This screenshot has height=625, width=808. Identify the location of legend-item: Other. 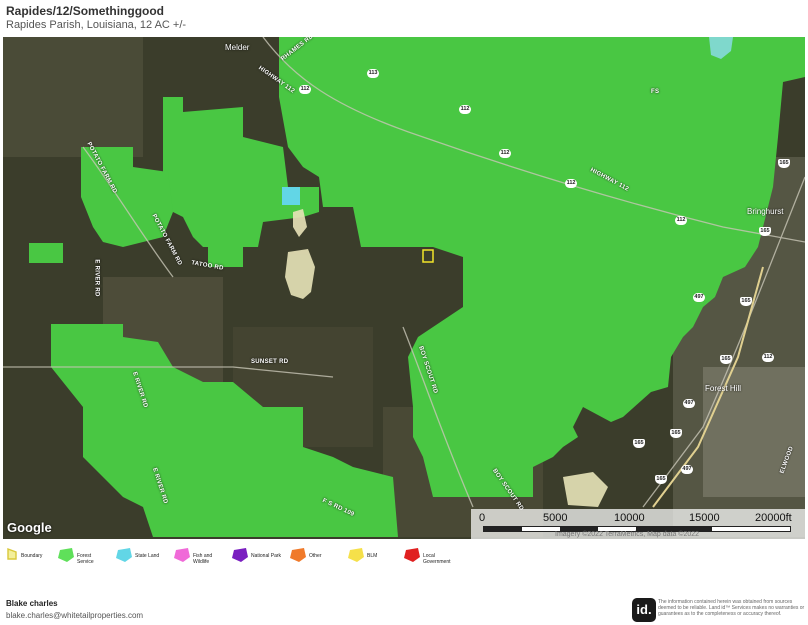
(306, 555).